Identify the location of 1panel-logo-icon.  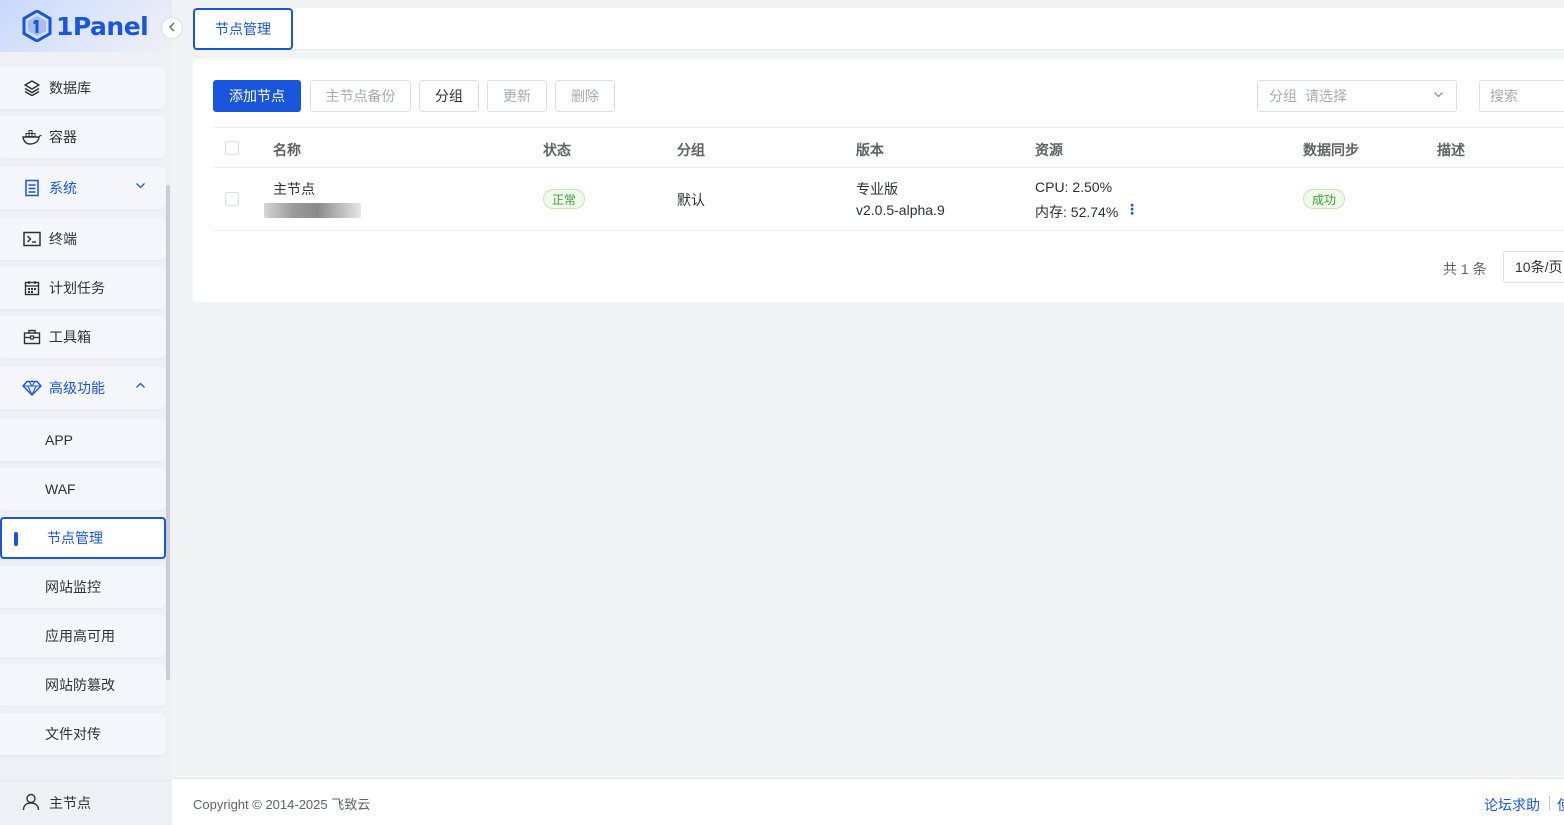
(37, 26).